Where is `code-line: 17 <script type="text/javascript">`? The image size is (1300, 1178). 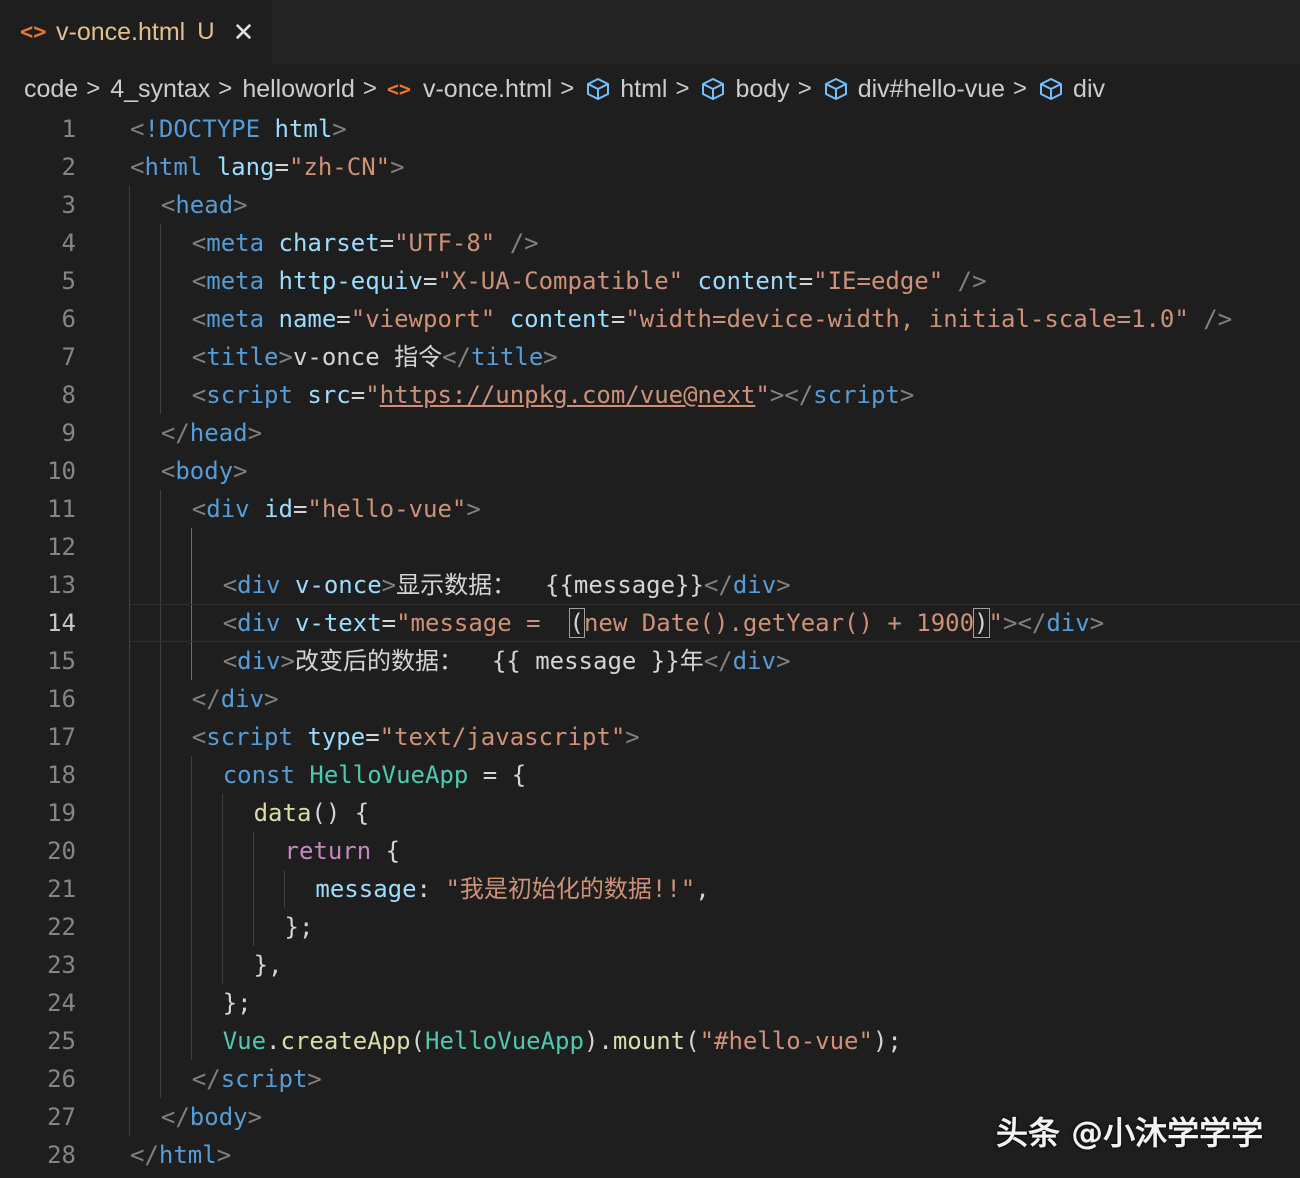 code-line: 17 <script type="text/javascript"> is located at coordinates (650, 737).